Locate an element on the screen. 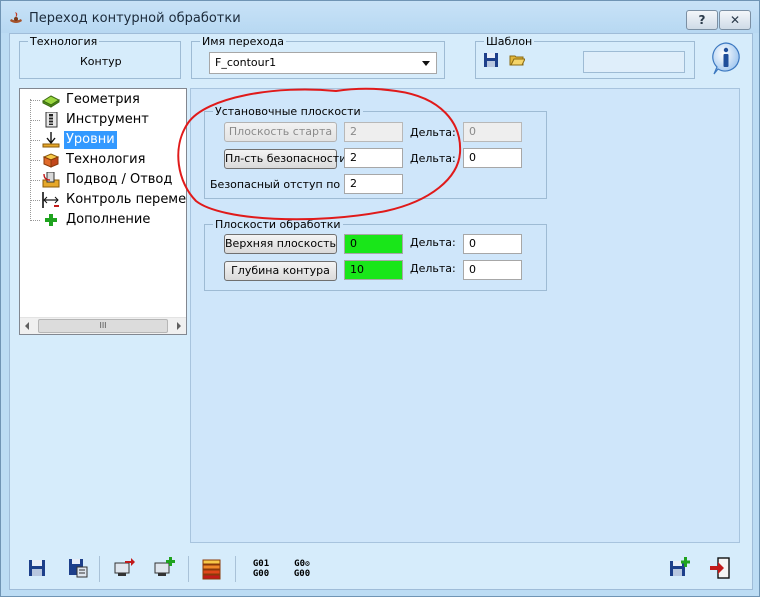  top-delta-field: 0 is located at coordinates (492, 244).